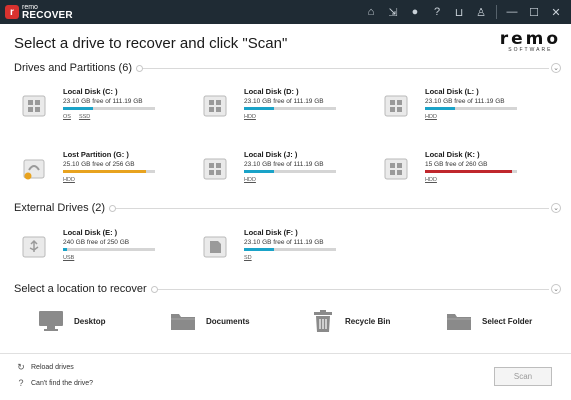 The height and width of the screenshot is (400, 571). I want to click on brand-tagline: SOFTWARE, so click(530, 50).